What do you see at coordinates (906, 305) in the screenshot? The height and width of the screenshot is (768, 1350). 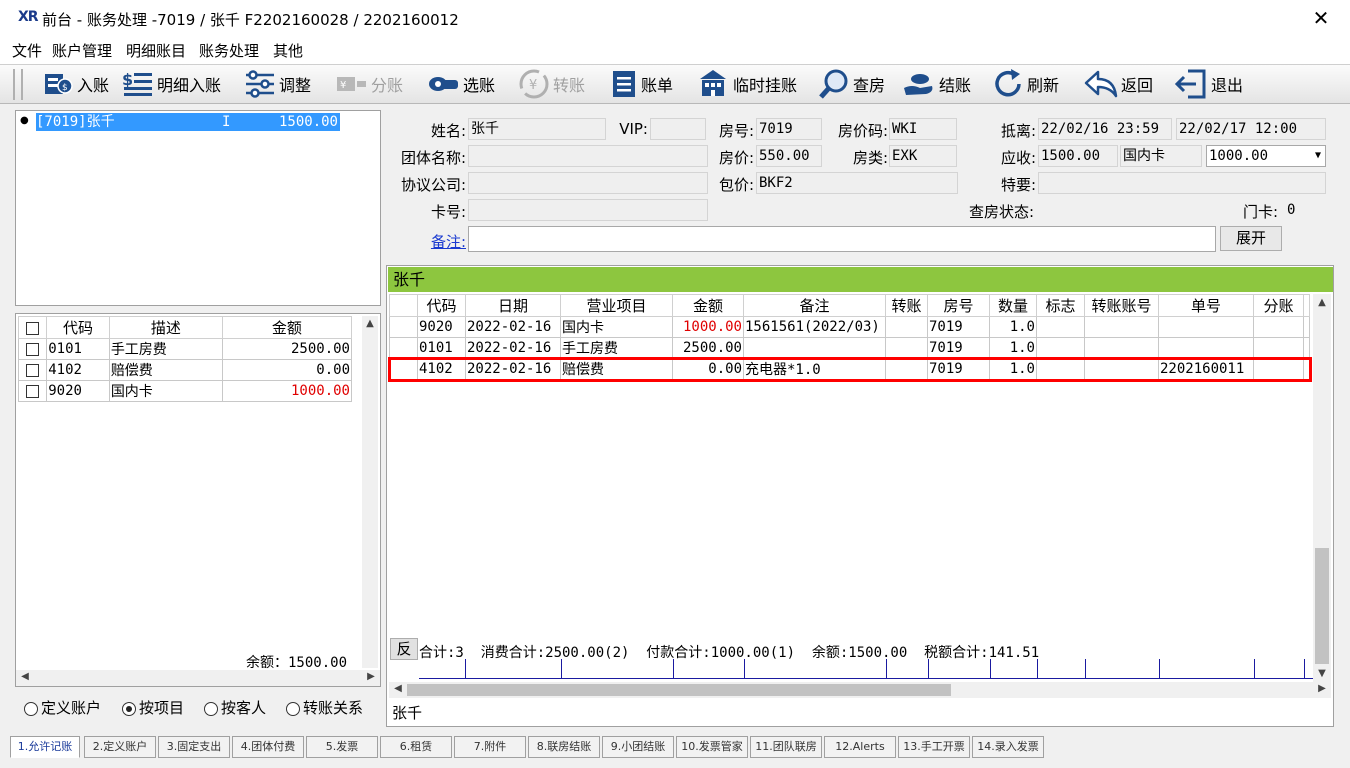 I see `col-transfer: 转账` at bounding box center [906, 305].